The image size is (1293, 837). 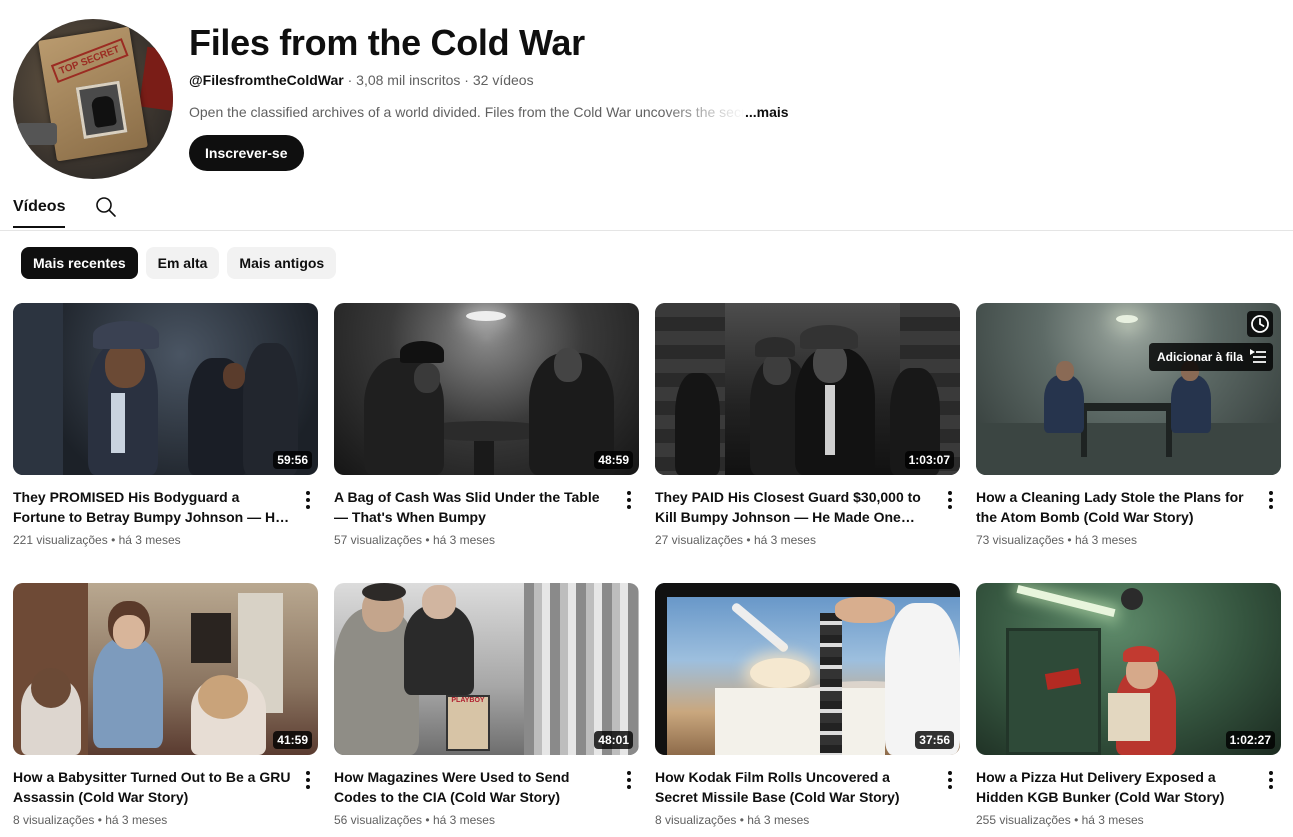 What do you see at coordinates (929, 460) in the screenshot?
I see `video-duration: 1:03:07` at bounding box center [929, 460].